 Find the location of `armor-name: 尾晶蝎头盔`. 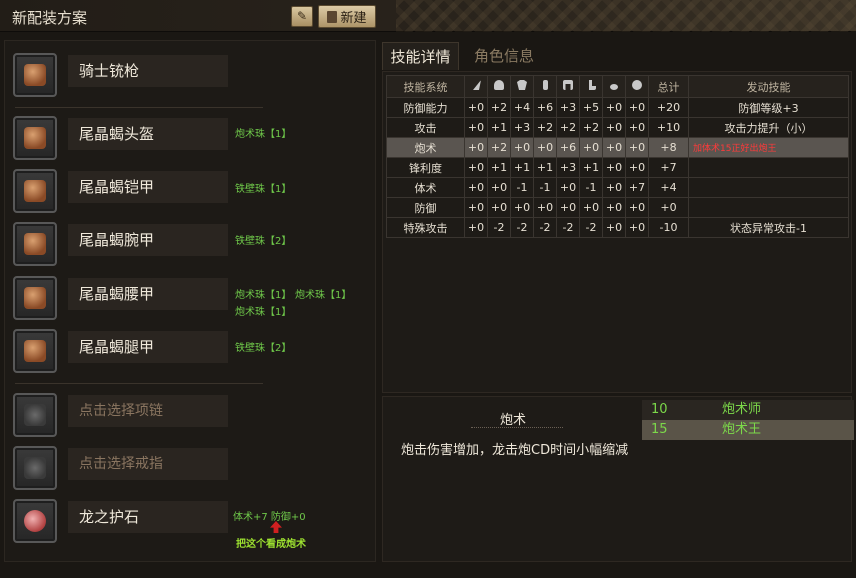

armor-name: 尾晶蝎头盔 is located at coordinates (148, 134).